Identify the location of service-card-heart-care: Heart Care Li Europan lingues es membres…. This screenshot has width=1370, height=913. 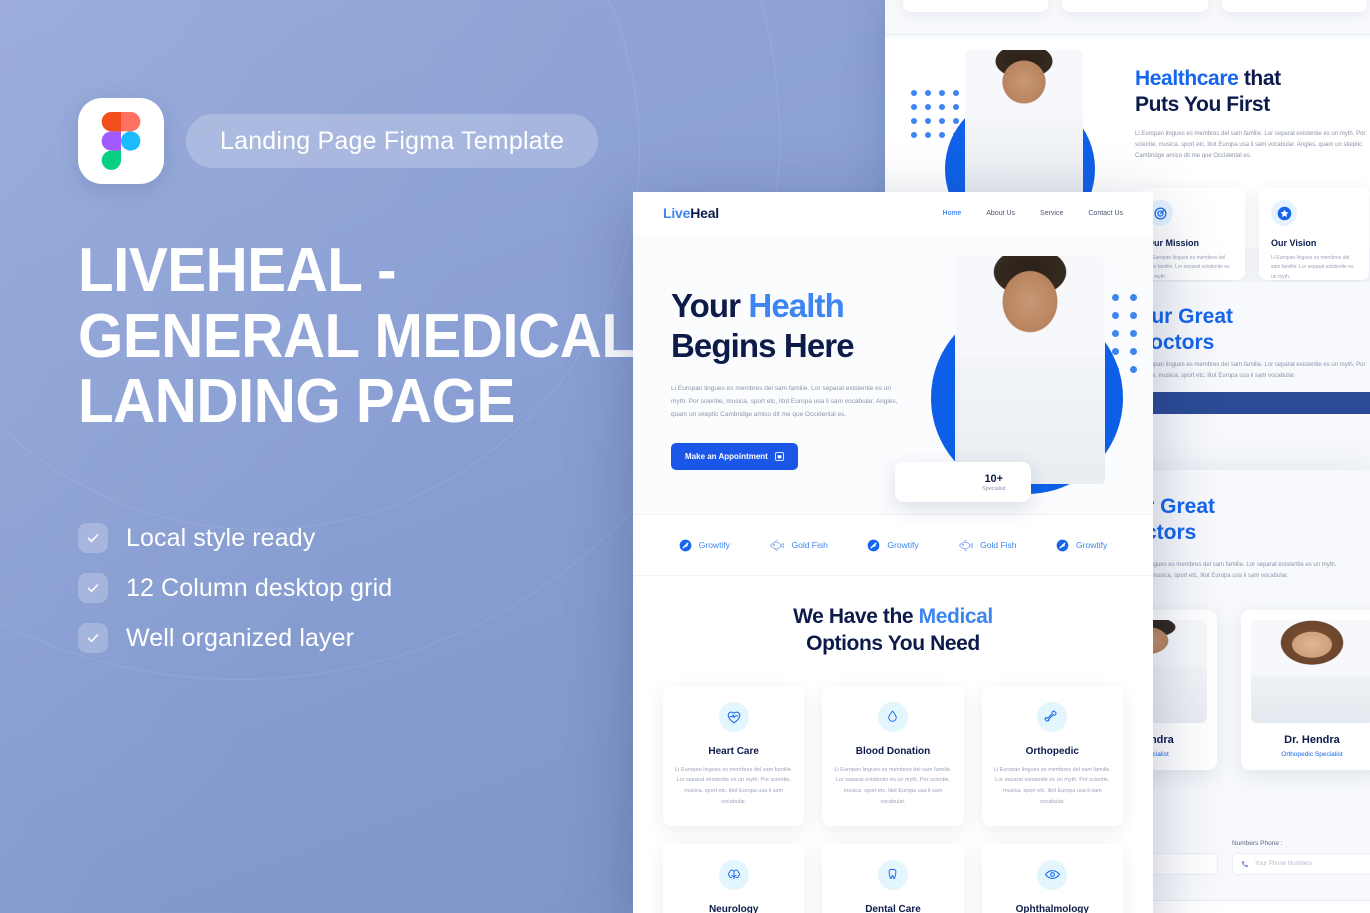
(734, 755).